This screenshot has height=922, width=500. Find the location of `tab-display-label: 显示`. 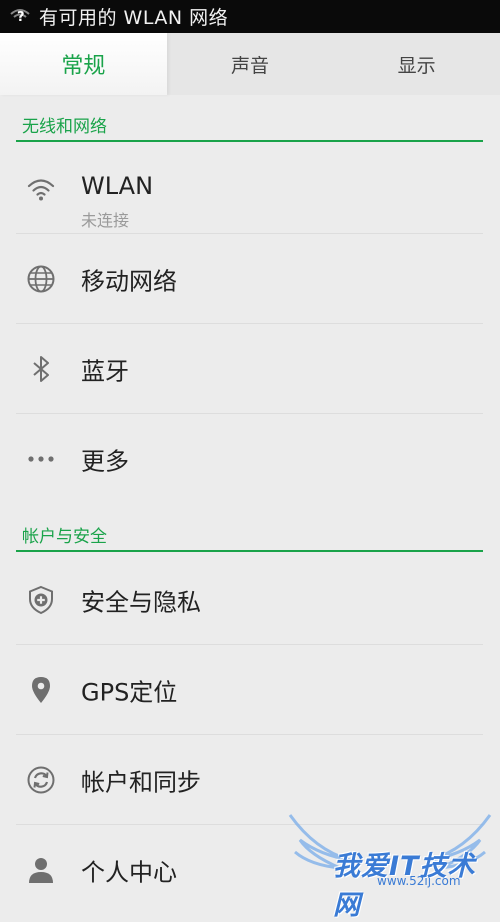

tab-display-label: 显示 is located at coordinates (416, 65).